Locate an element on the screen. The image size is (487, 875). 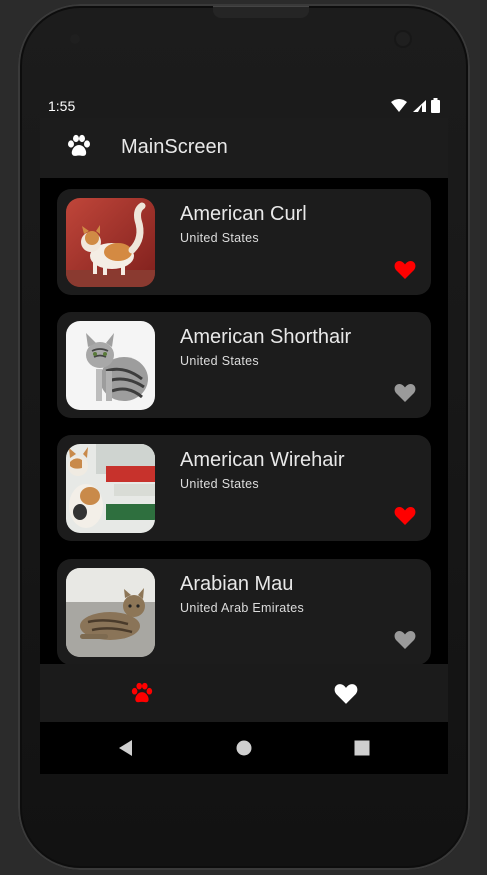
breed-card: American Wirehair United States is located at coordinates (244, 488).